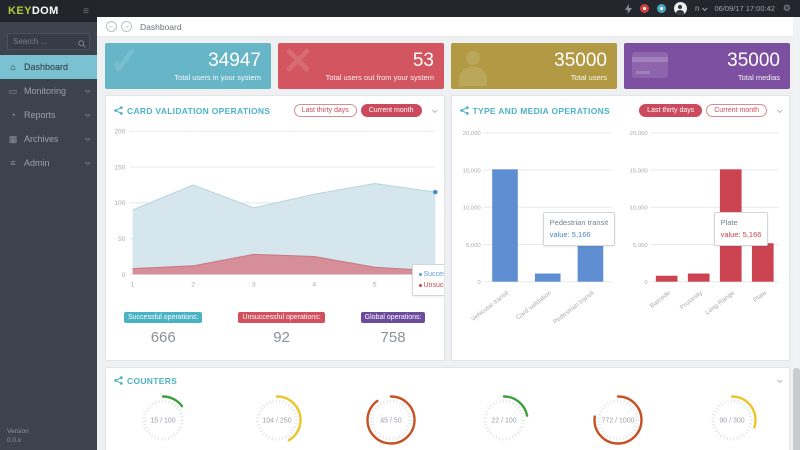 The width and height of the screenshot is (800, 450). Describe the element at coordinates (13, 90) in the screenshot. I see `monitor-icon: ▭` at that location.